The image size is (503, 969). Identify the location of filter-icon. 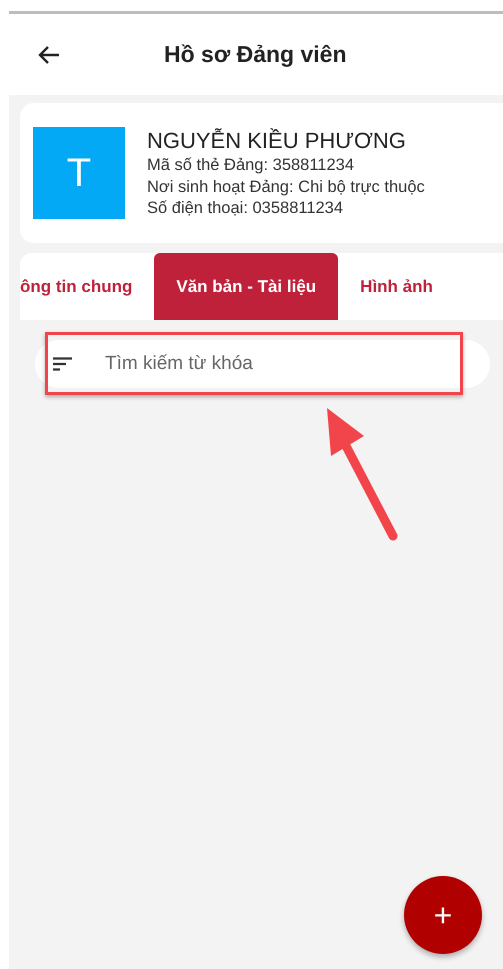
(63, 364).